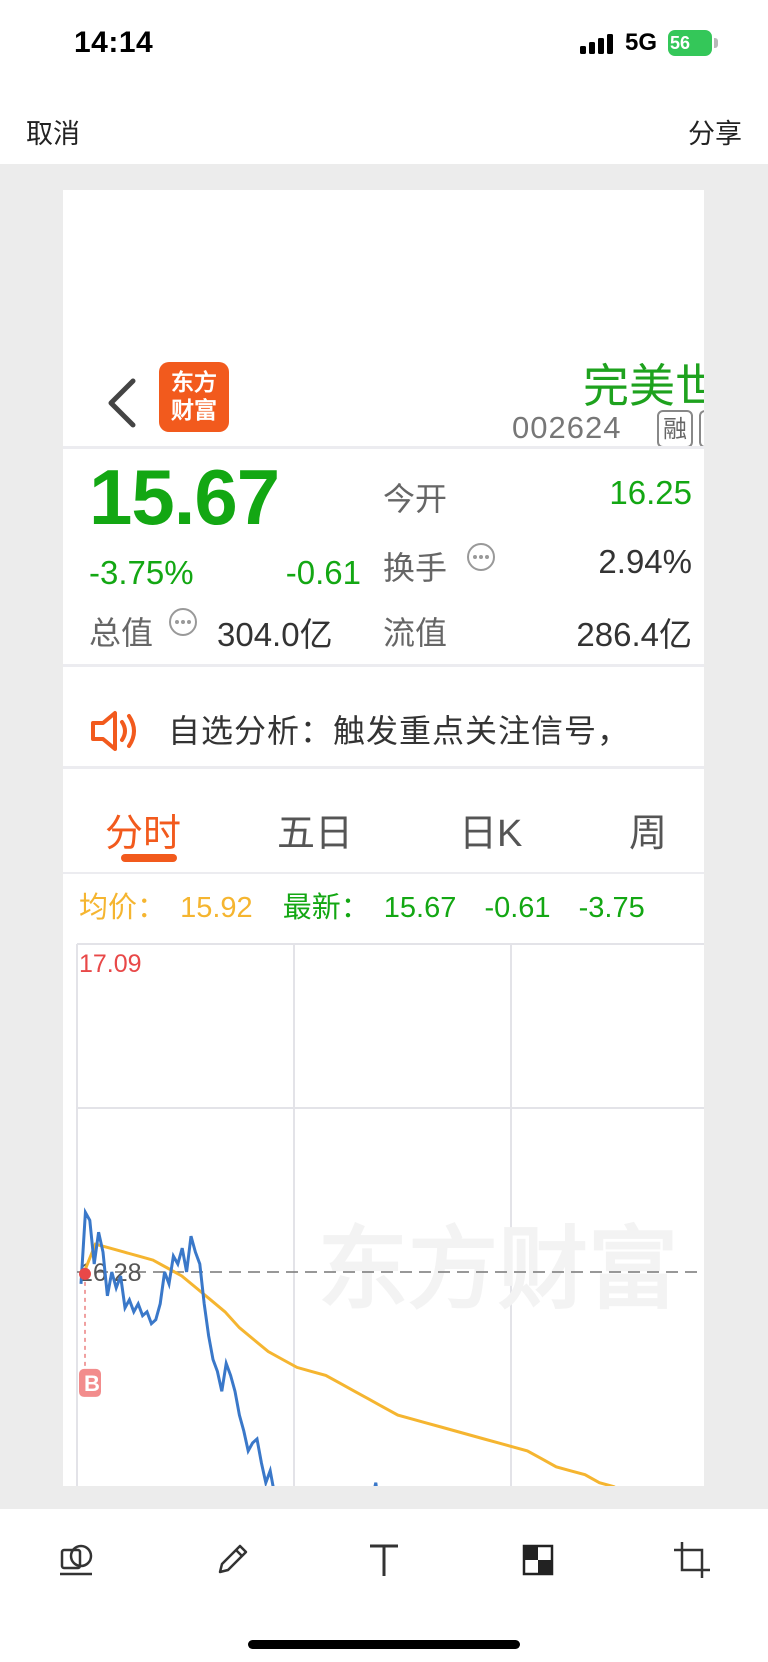 This screenshot has height=1662, width=768. Describe the element at coordinates (85, 1273) in the screenshot. I see `buy-marker-dot` at that location.